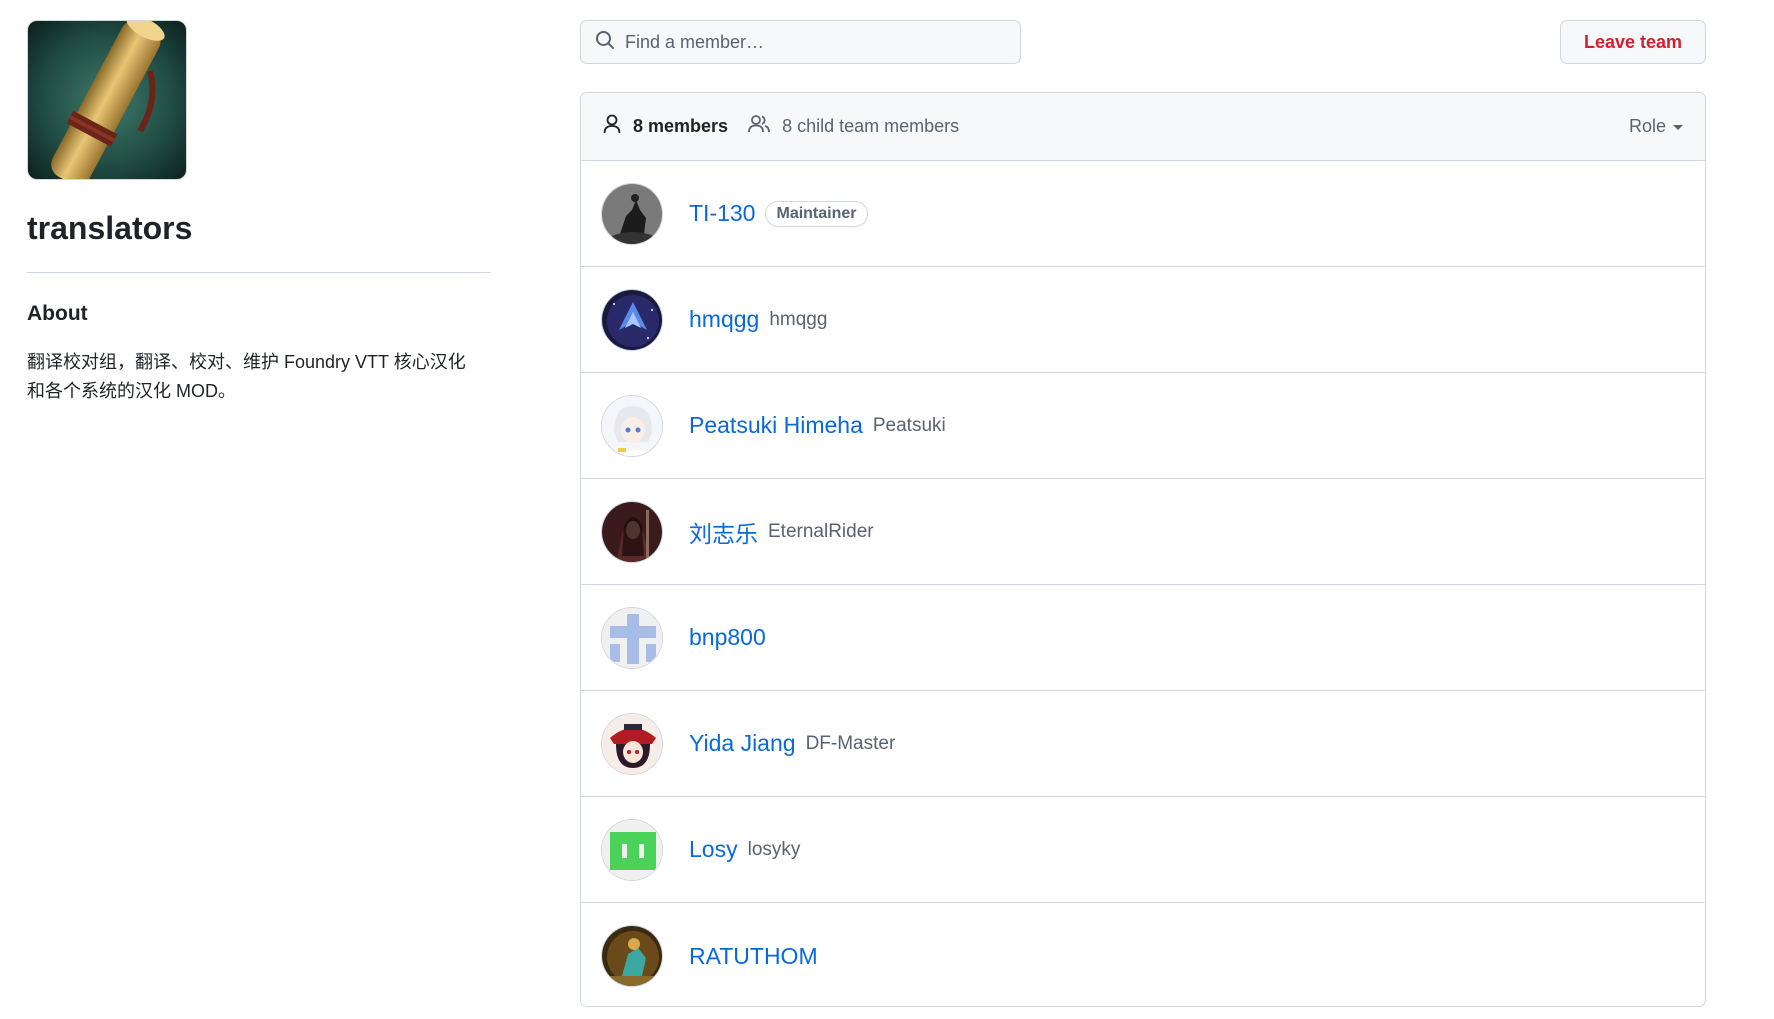  I want to click on member-login: hmqgg, so click(798, 319).